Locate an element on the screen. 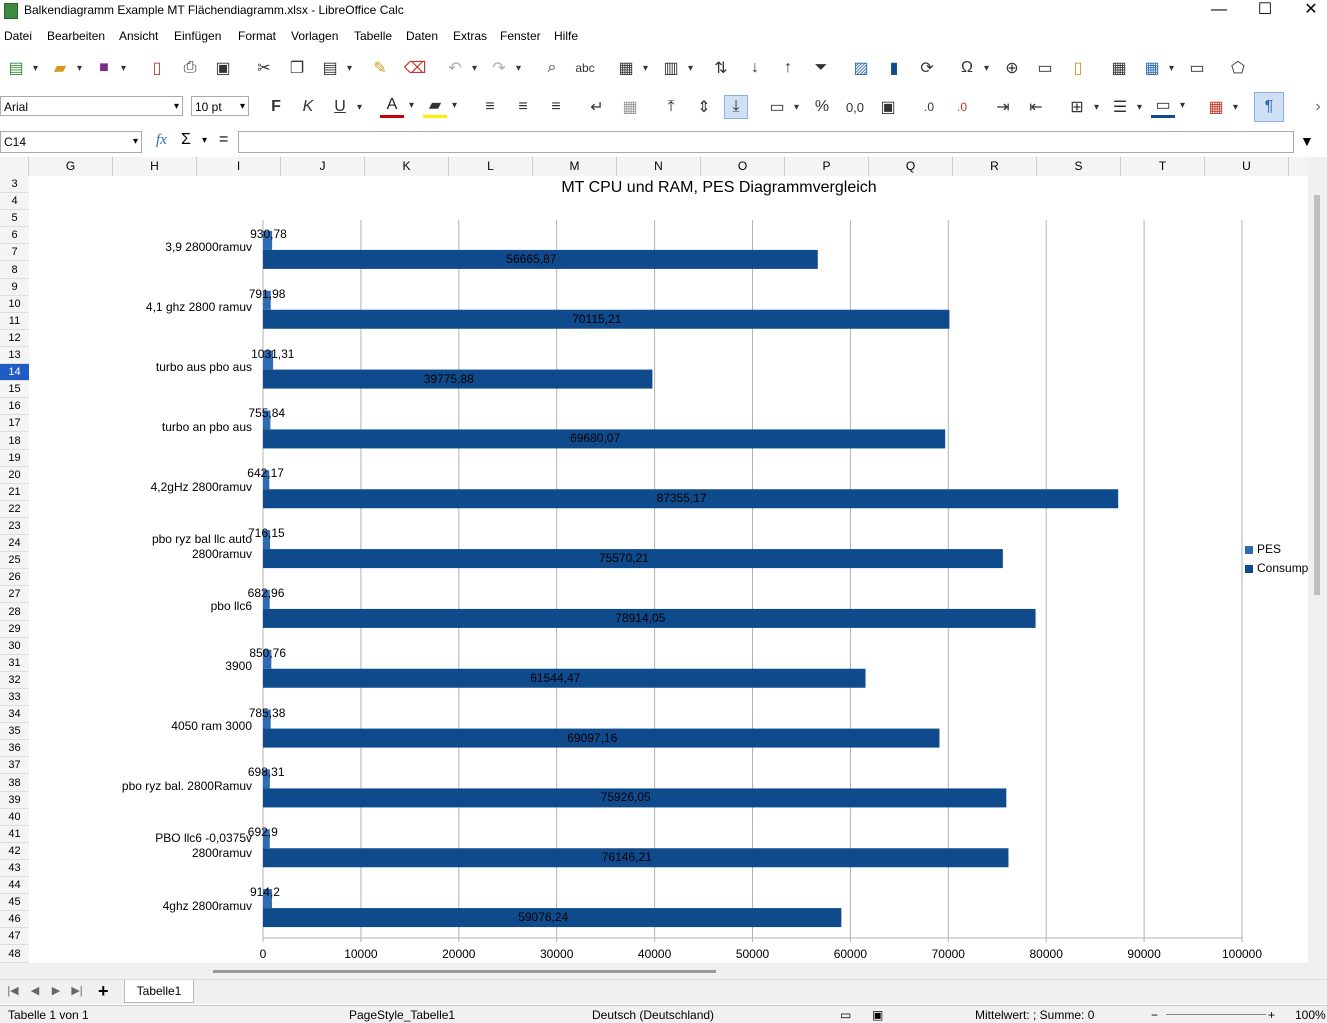  maximize-button: ☐ is located at coordinates (1265, 11).